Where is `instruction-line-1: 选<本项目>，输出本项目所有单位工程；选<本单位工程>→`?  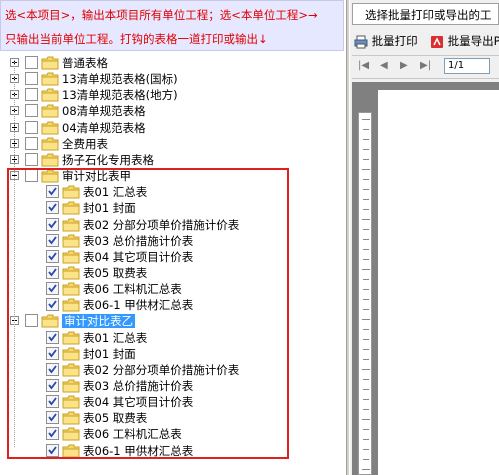
instruction-line-1: 选<本项目>，输出本项目所有单位工程；选<本单位工程>→ is located at coordinates (161, 15).